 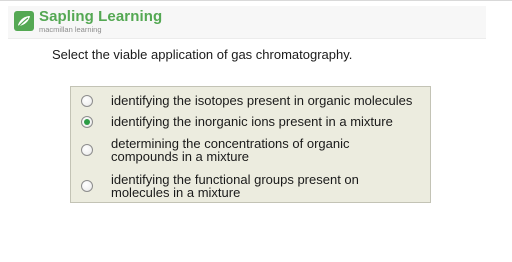 What do you see at coordinates (247, 22) in the screenshot?
I see `header-bar: Sapling Learning macmillan learning` at bounding box center [247, 22].